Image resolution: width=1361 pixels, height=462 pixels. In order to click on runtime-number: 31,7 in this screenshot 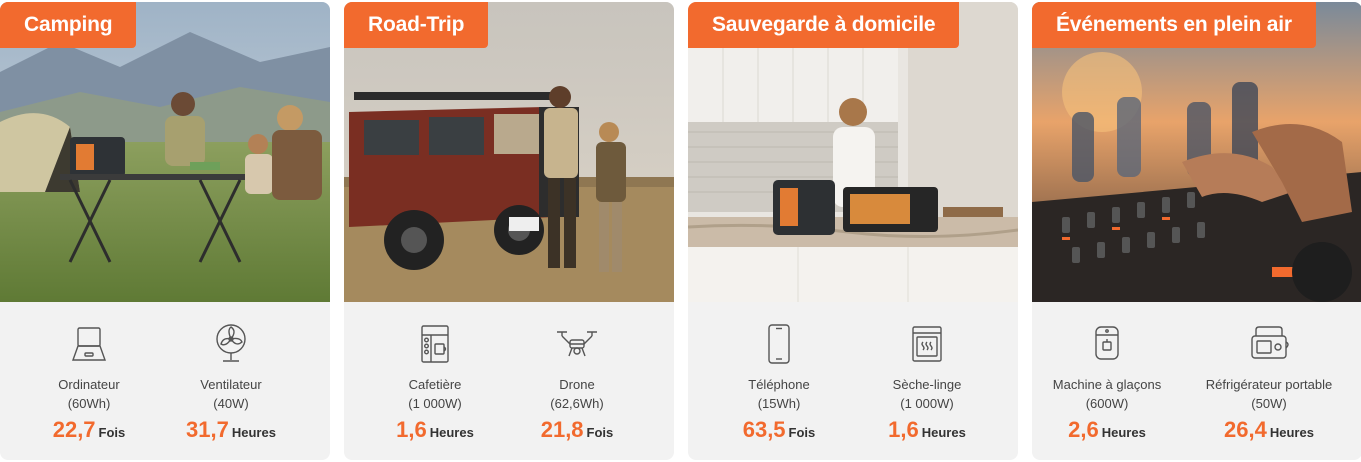, I will do `click(207, 429)`.